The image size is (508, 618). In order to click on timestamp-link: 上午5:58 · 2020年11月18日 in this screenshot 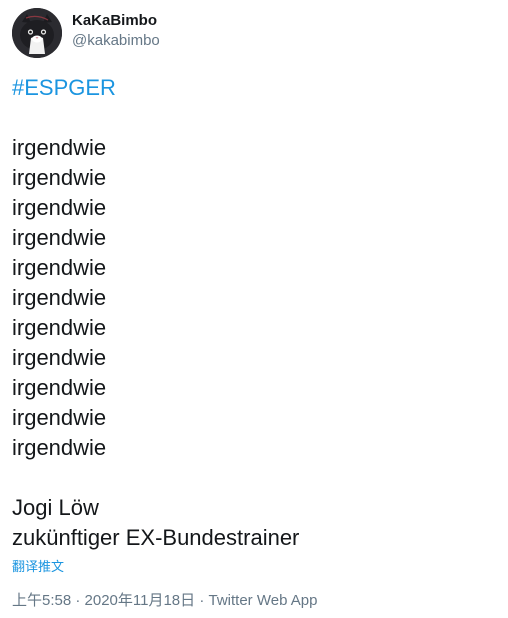, I will do `click(103, 600)`.